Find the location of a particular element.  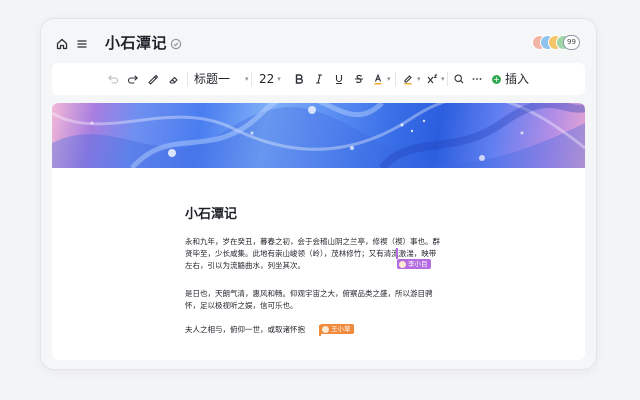

document-title: 小石潭记 is located at coordinates (136, 43).